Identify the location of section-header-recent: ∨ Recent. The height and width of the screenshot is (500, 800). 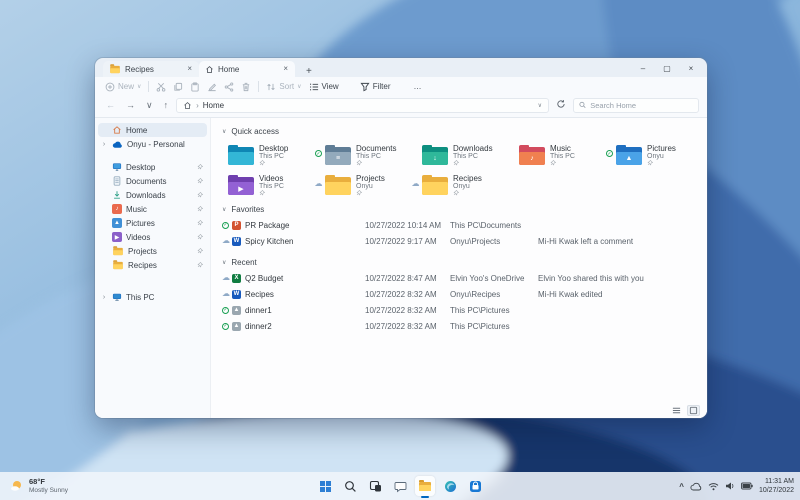
(459, 262).